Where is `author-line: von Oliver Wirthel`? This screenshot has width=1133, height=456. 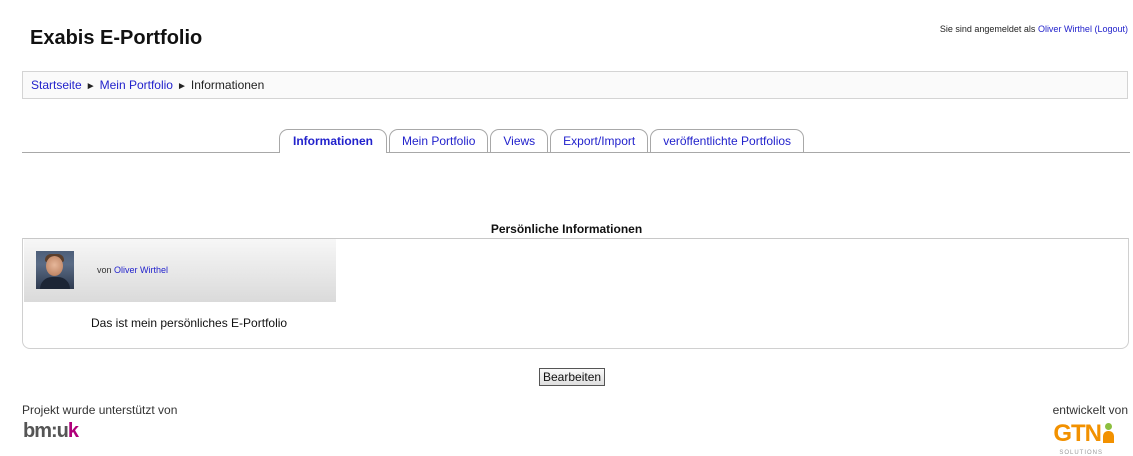 author-line: von Oliver Wirthel is located at coordinates (132, 270).